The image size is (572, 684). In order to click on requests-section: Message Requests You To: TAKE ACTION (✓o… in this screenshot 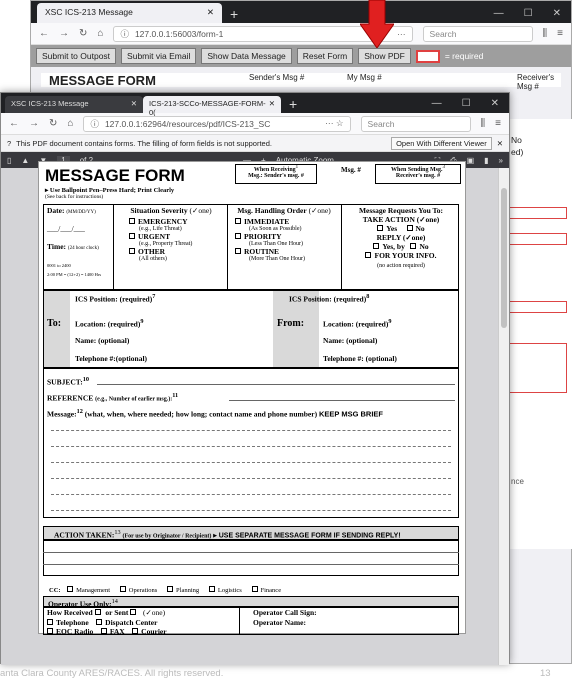, I will do `click(401, 237)`.